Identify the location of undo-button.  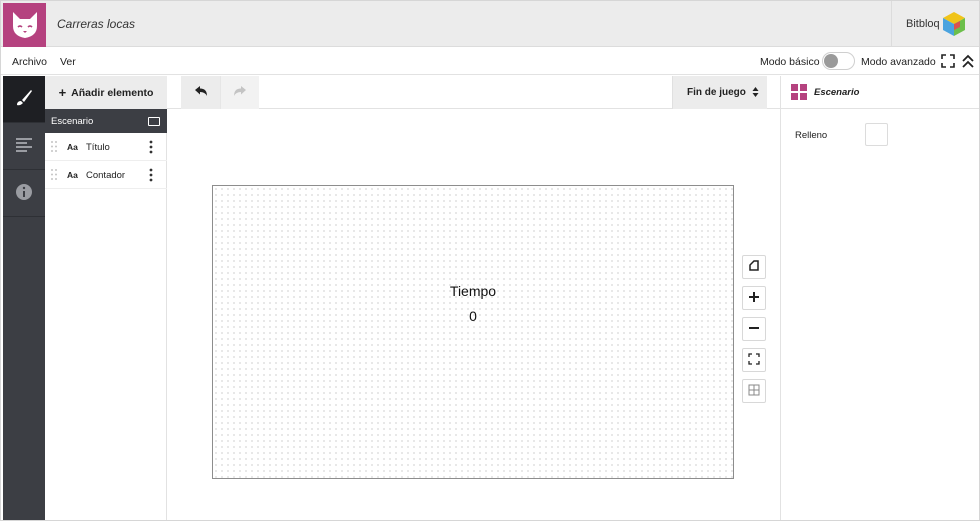
(200, 92).